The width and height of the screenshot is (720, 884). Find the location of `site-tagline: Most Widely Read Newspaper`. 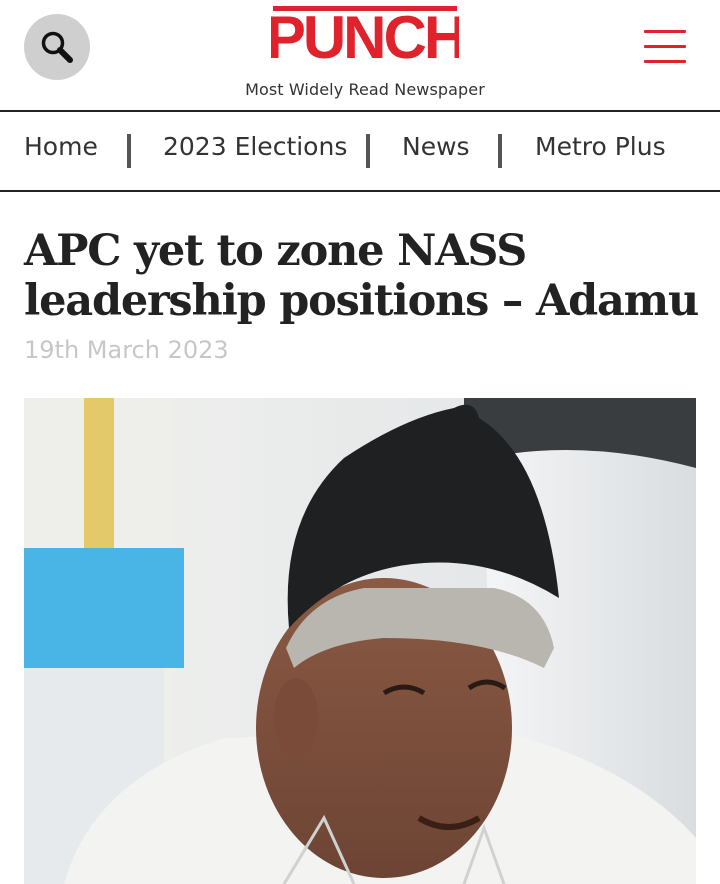

site-tagline: Most Widely Read Newspaper is located at coordinates (365, 89).